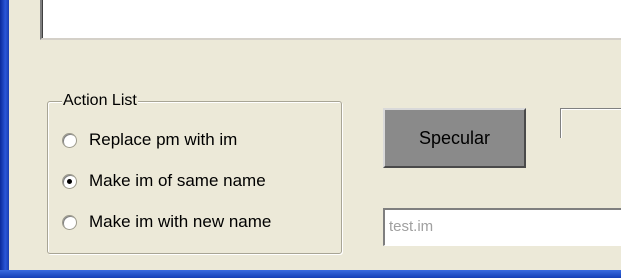 This screenshot has width=621, height=278. What do you see at coordinates (177, 180) in the screenshot?
I see `radio-label: Make im of same name` at bounding box center [177, 180].